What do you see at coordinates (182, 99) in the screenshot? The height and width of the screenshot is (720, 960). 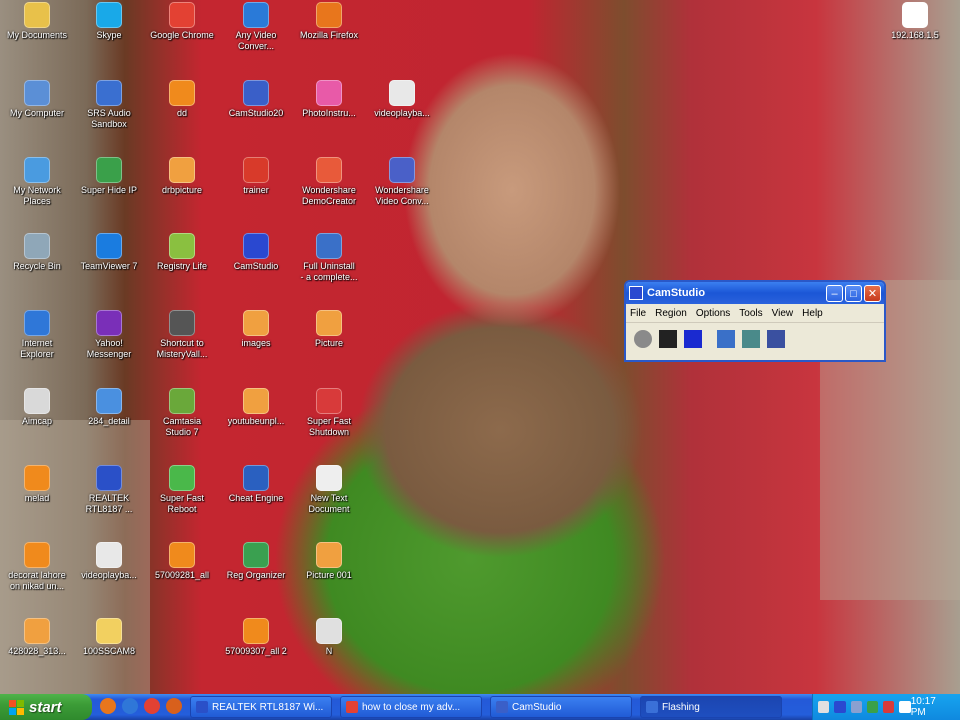 I see `desktop-icon: dd` at bounding box center [182, 99].